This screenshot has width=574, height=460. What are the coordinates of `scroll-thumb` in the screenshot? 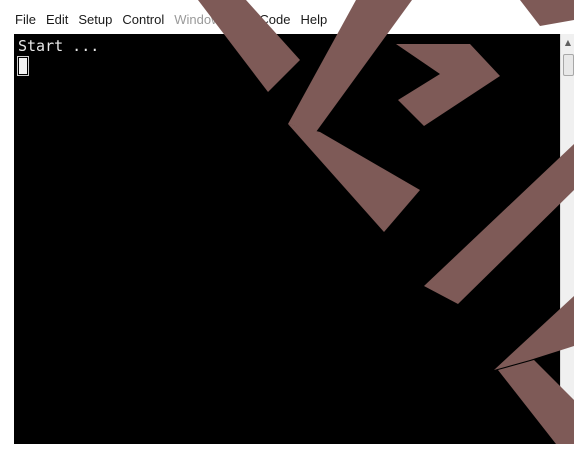 It's located at (568, 65).